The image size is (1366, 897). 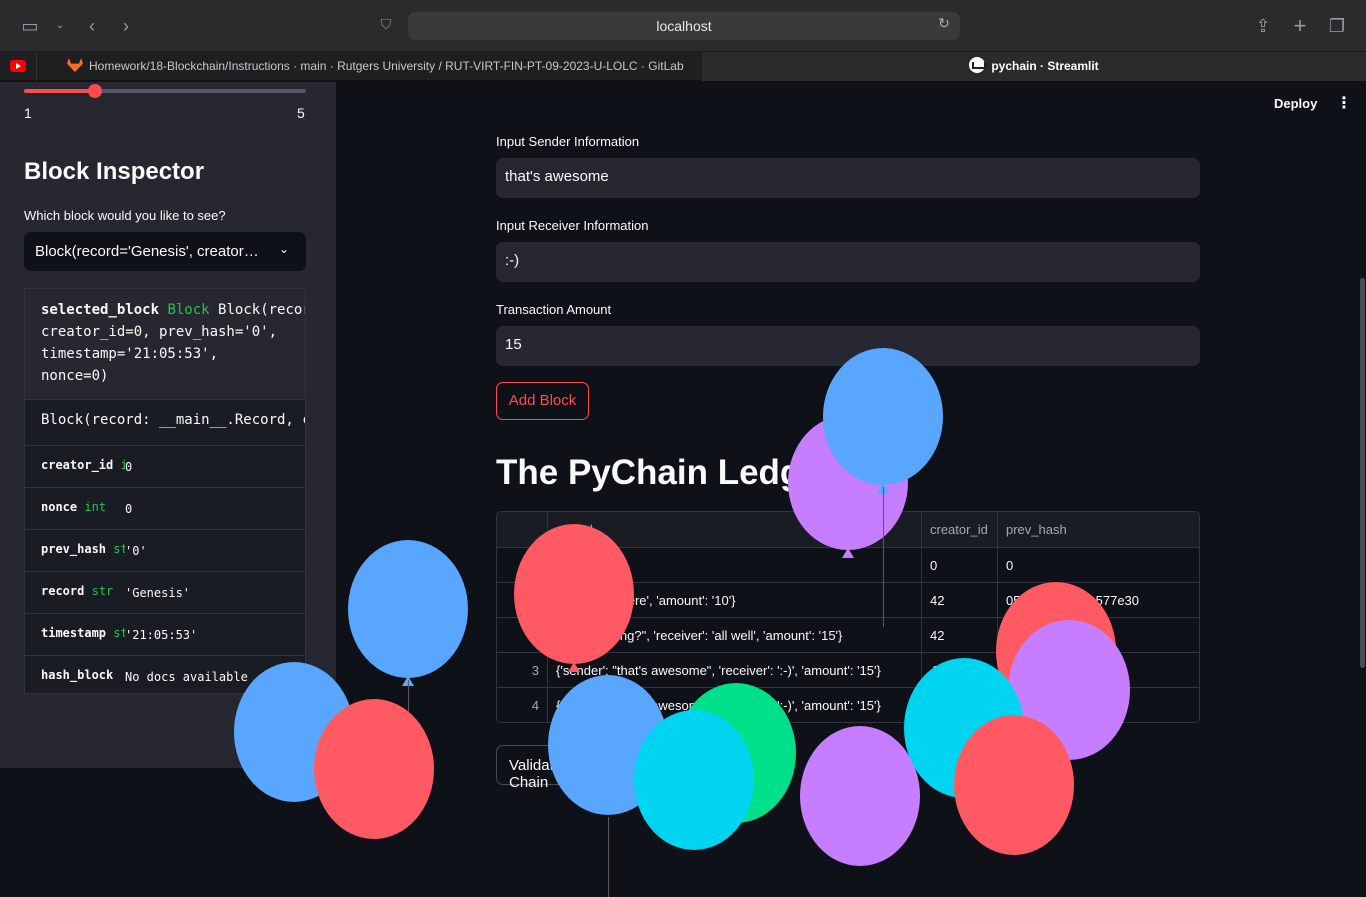 What do you see at coordinates (77, 465) in the screenshot?
I see `help-row-key: creator_id` at bounding box center [77, 465].